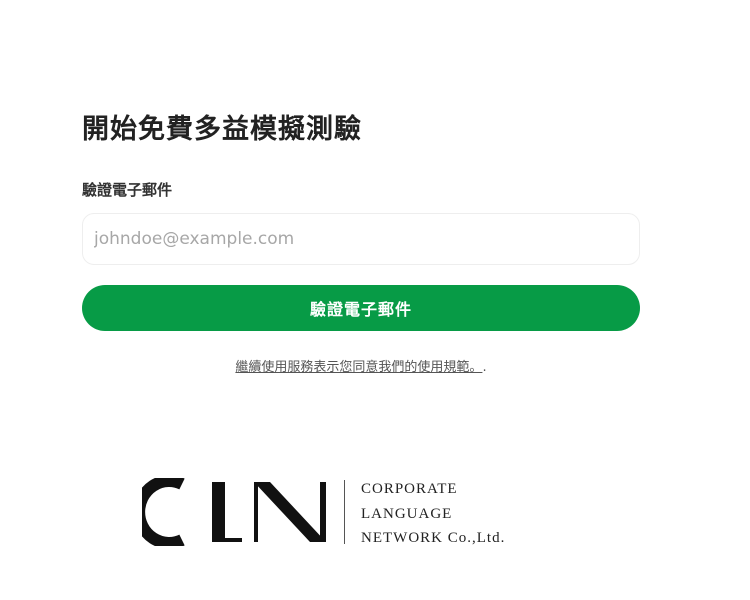 The height and width of the screenshot is (600, 750). Describe the element at coordinates (407, 513) in the screenshot. I see `logo-line-language: LANGUAGE` at that location.